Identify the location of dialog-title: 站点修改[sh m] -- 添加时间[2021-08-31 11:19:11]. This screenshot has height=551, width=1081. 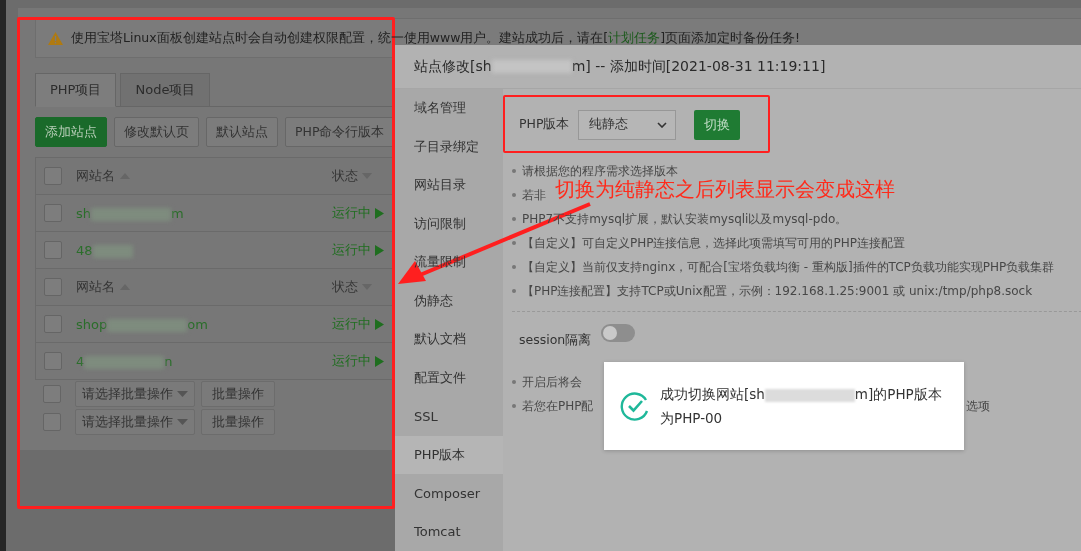
(738, 67).